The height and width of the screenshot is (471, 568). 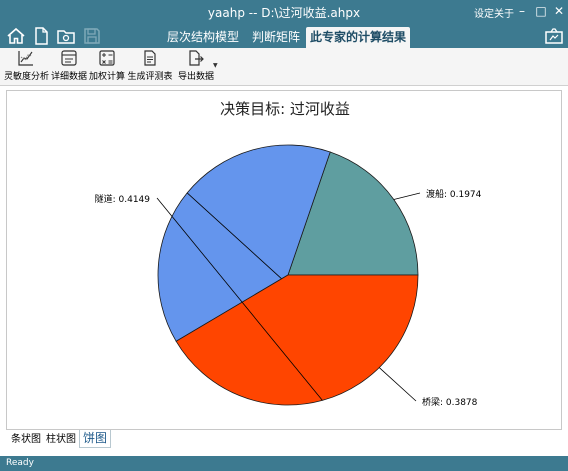 What do you see at coordinates (450, 402) in the screenshot?
I see `pie-label-2: 桥梁: 0.3878` at bounding box center [450, 402].